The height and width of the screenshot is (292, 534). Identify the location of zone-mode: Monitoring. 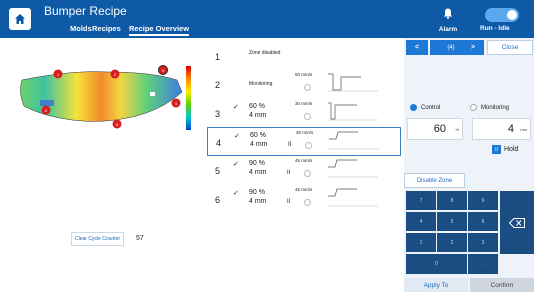
(261, 84).